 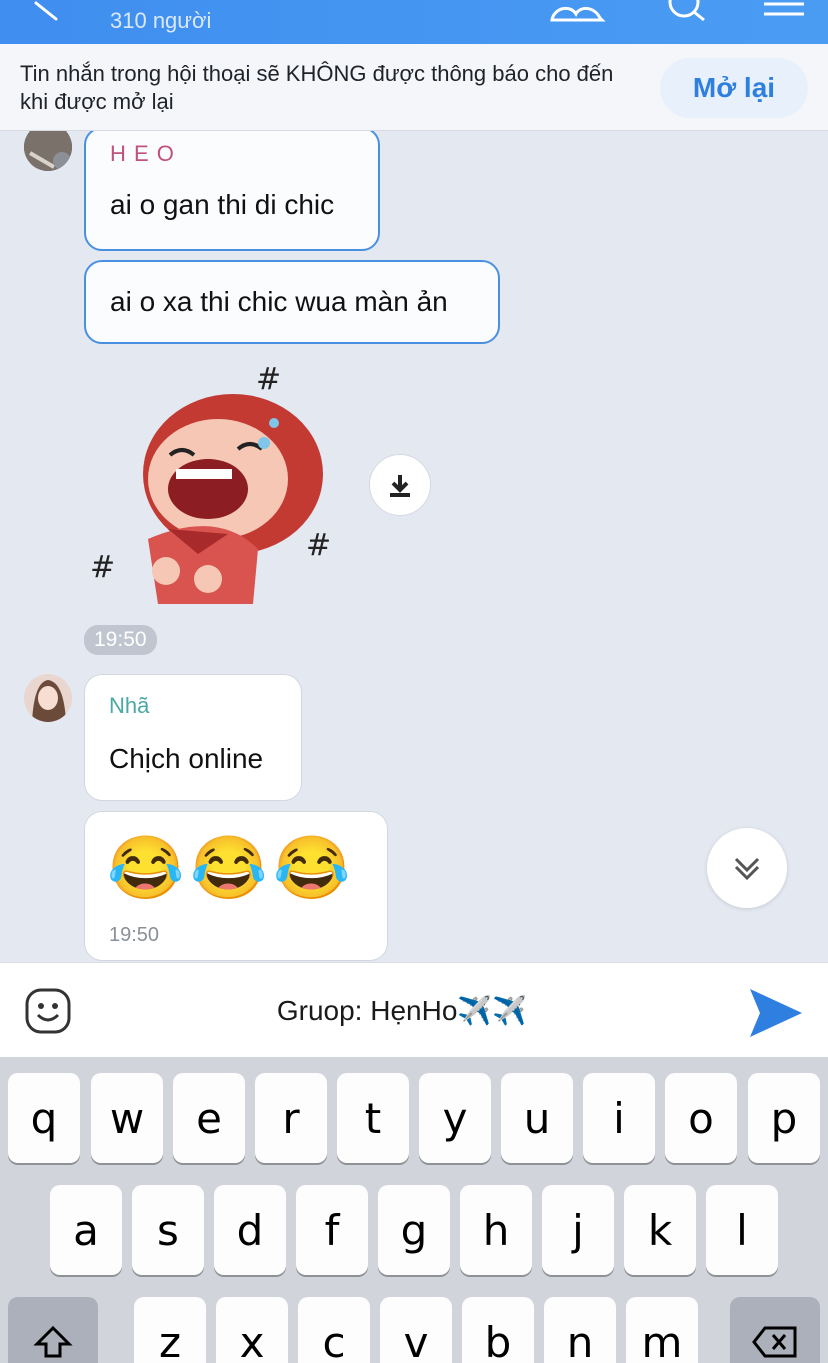 I want to click on key-c: c, so click(x=334, y=1330).